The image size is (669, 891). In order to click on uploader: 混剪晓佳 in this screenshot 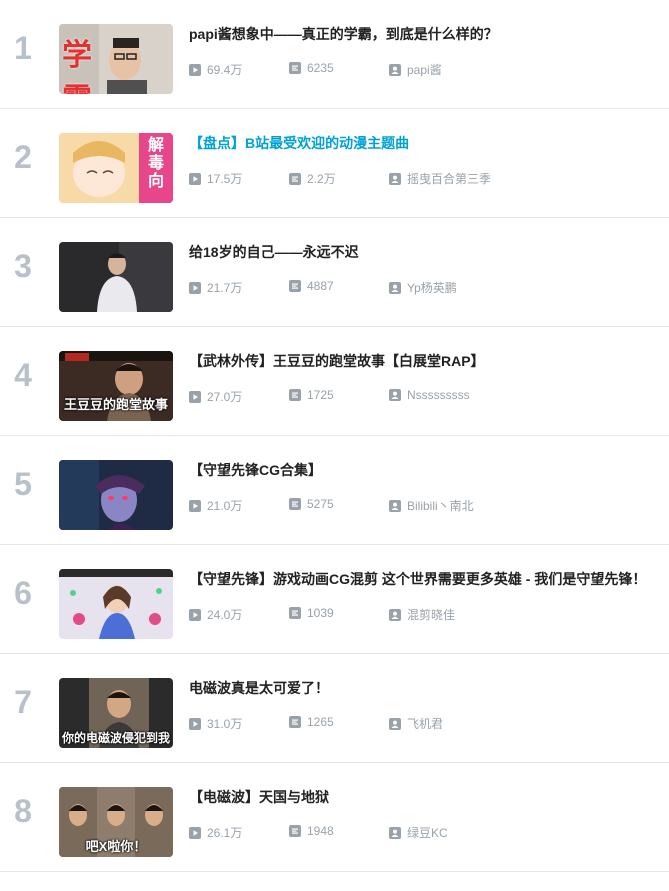, I will do `click(422, 614)`.